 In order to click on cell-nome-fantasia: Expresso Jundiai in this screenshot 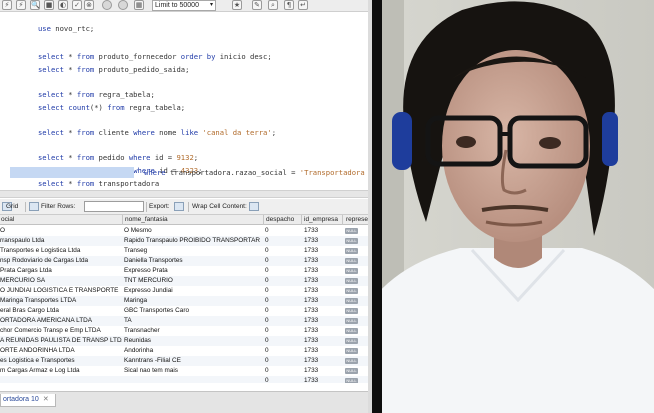, I will do `click(193, 291)`.